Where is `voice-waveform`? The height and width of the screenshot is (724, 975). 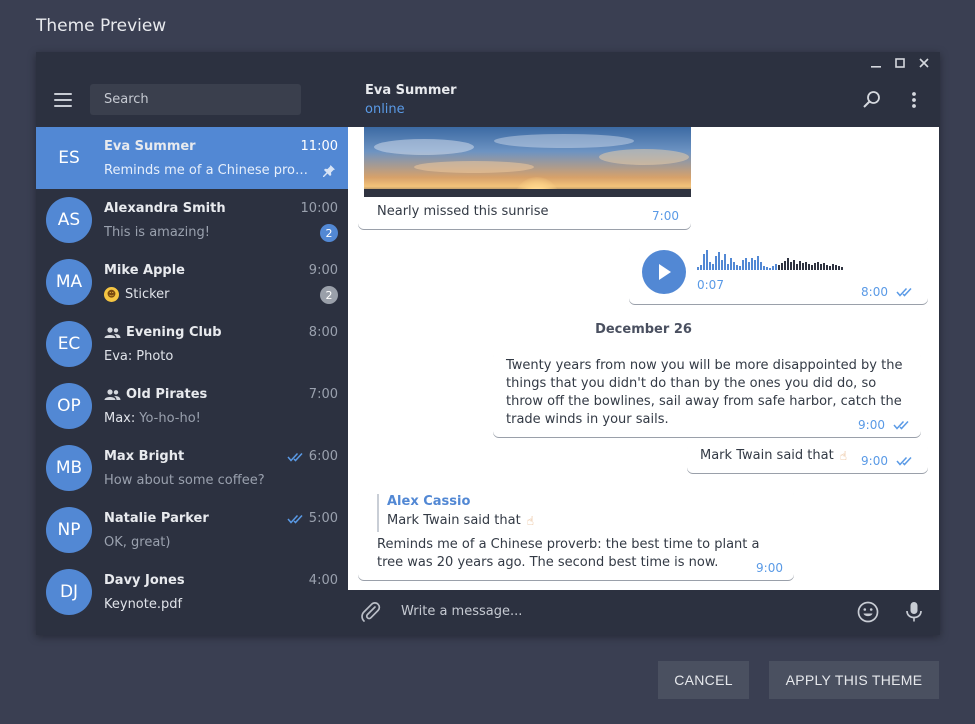 voice-waveform is located at coordinates (770, 260).